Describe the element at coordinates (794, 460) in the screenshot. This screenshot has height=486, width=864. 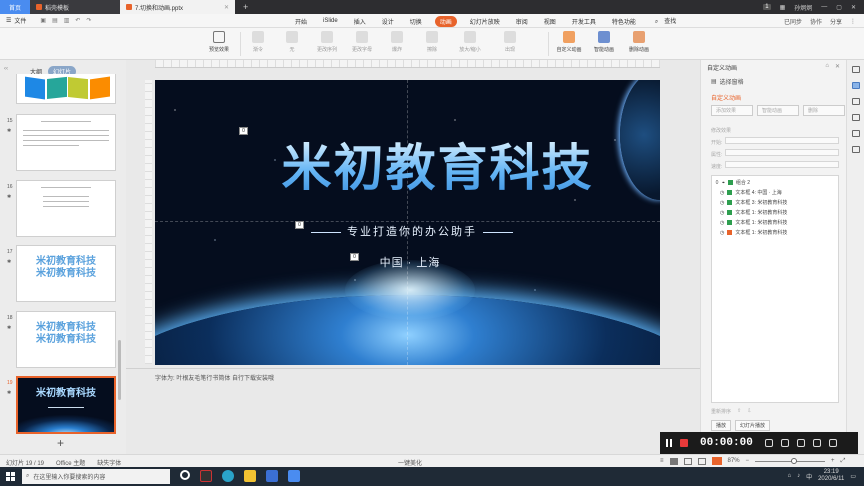
I see `zoom-slider-knob` at that location.